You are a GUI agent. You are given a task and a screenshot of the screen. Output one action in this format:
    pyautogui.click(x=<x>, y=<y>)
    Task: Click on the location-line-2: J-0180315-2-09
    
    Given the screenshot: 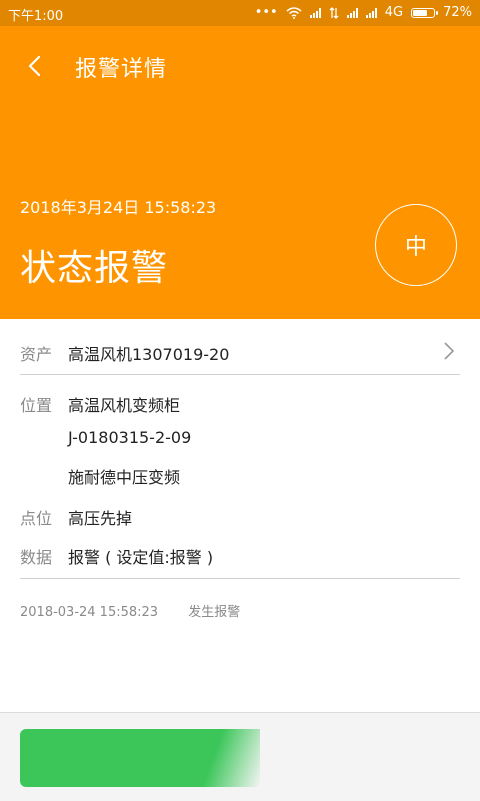 What is the action you would take?
    pyautogui.click(x=130, y=437)
    